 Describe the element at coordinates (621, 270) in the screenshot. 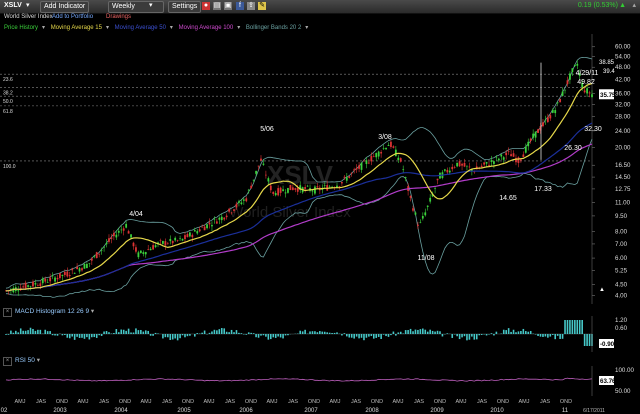

I see `y-tick-label: 5.25` at that location.